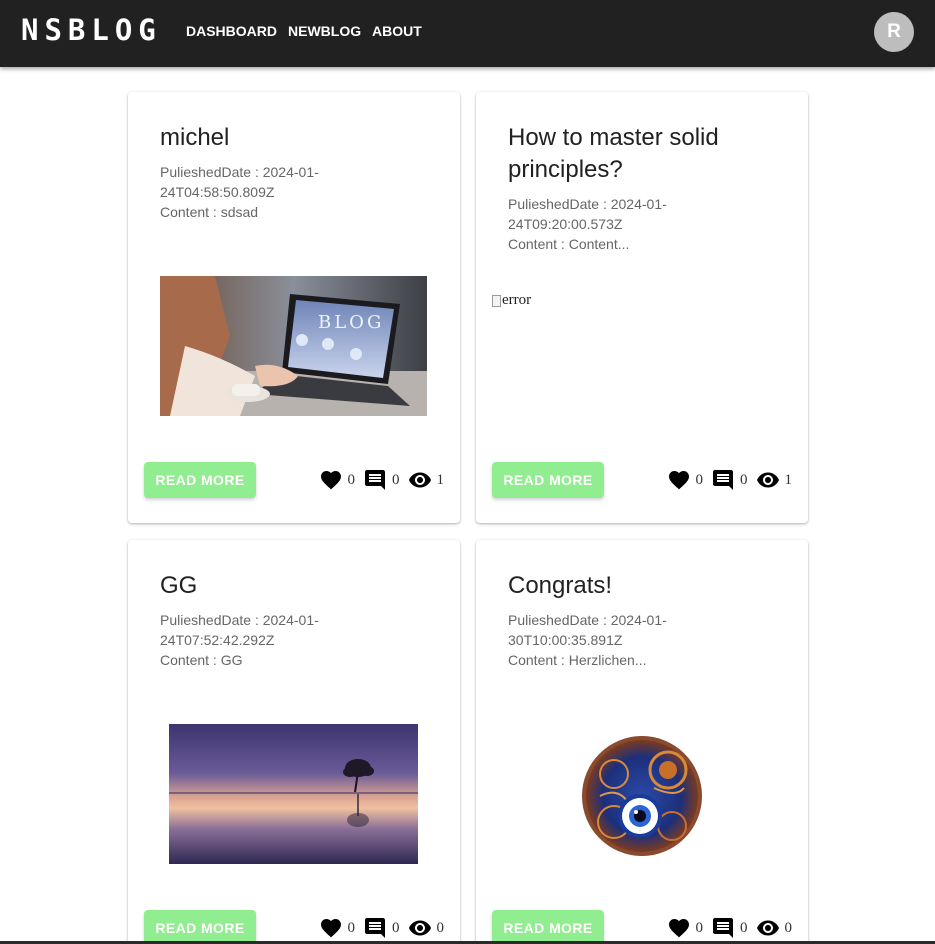 The width and height of the screenshot is (935, 944). What do you see at coordinates (179, 585) in the screenshot?
I see `blog-card-title: GG` at bounding box center [179, 585].